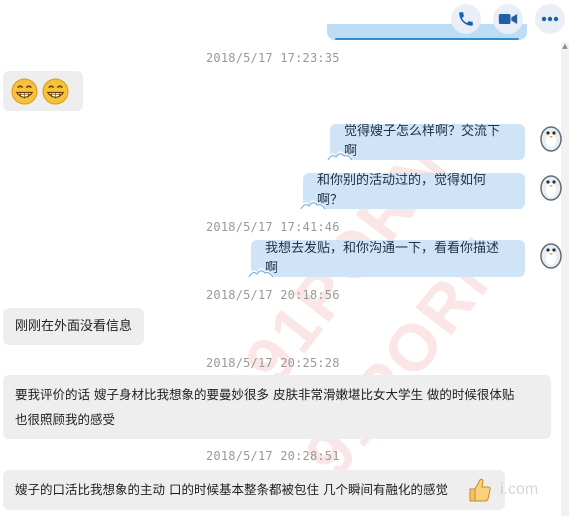  I want to click on message-timestamp: 2018/5/17 20:28:51, so click(273, 456).